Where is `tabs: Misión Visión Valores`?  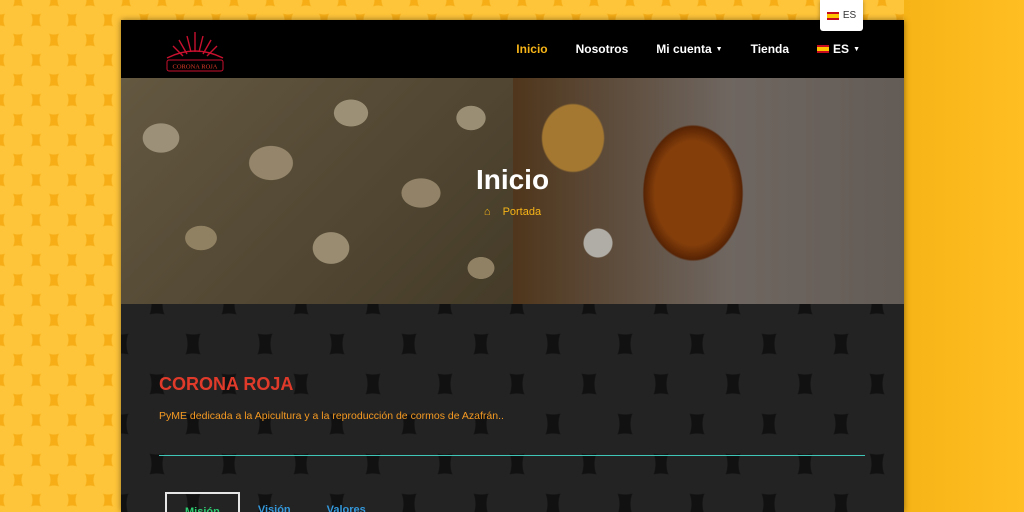
tabs: Misión Visión Valores is located at coordinates (274, 502).